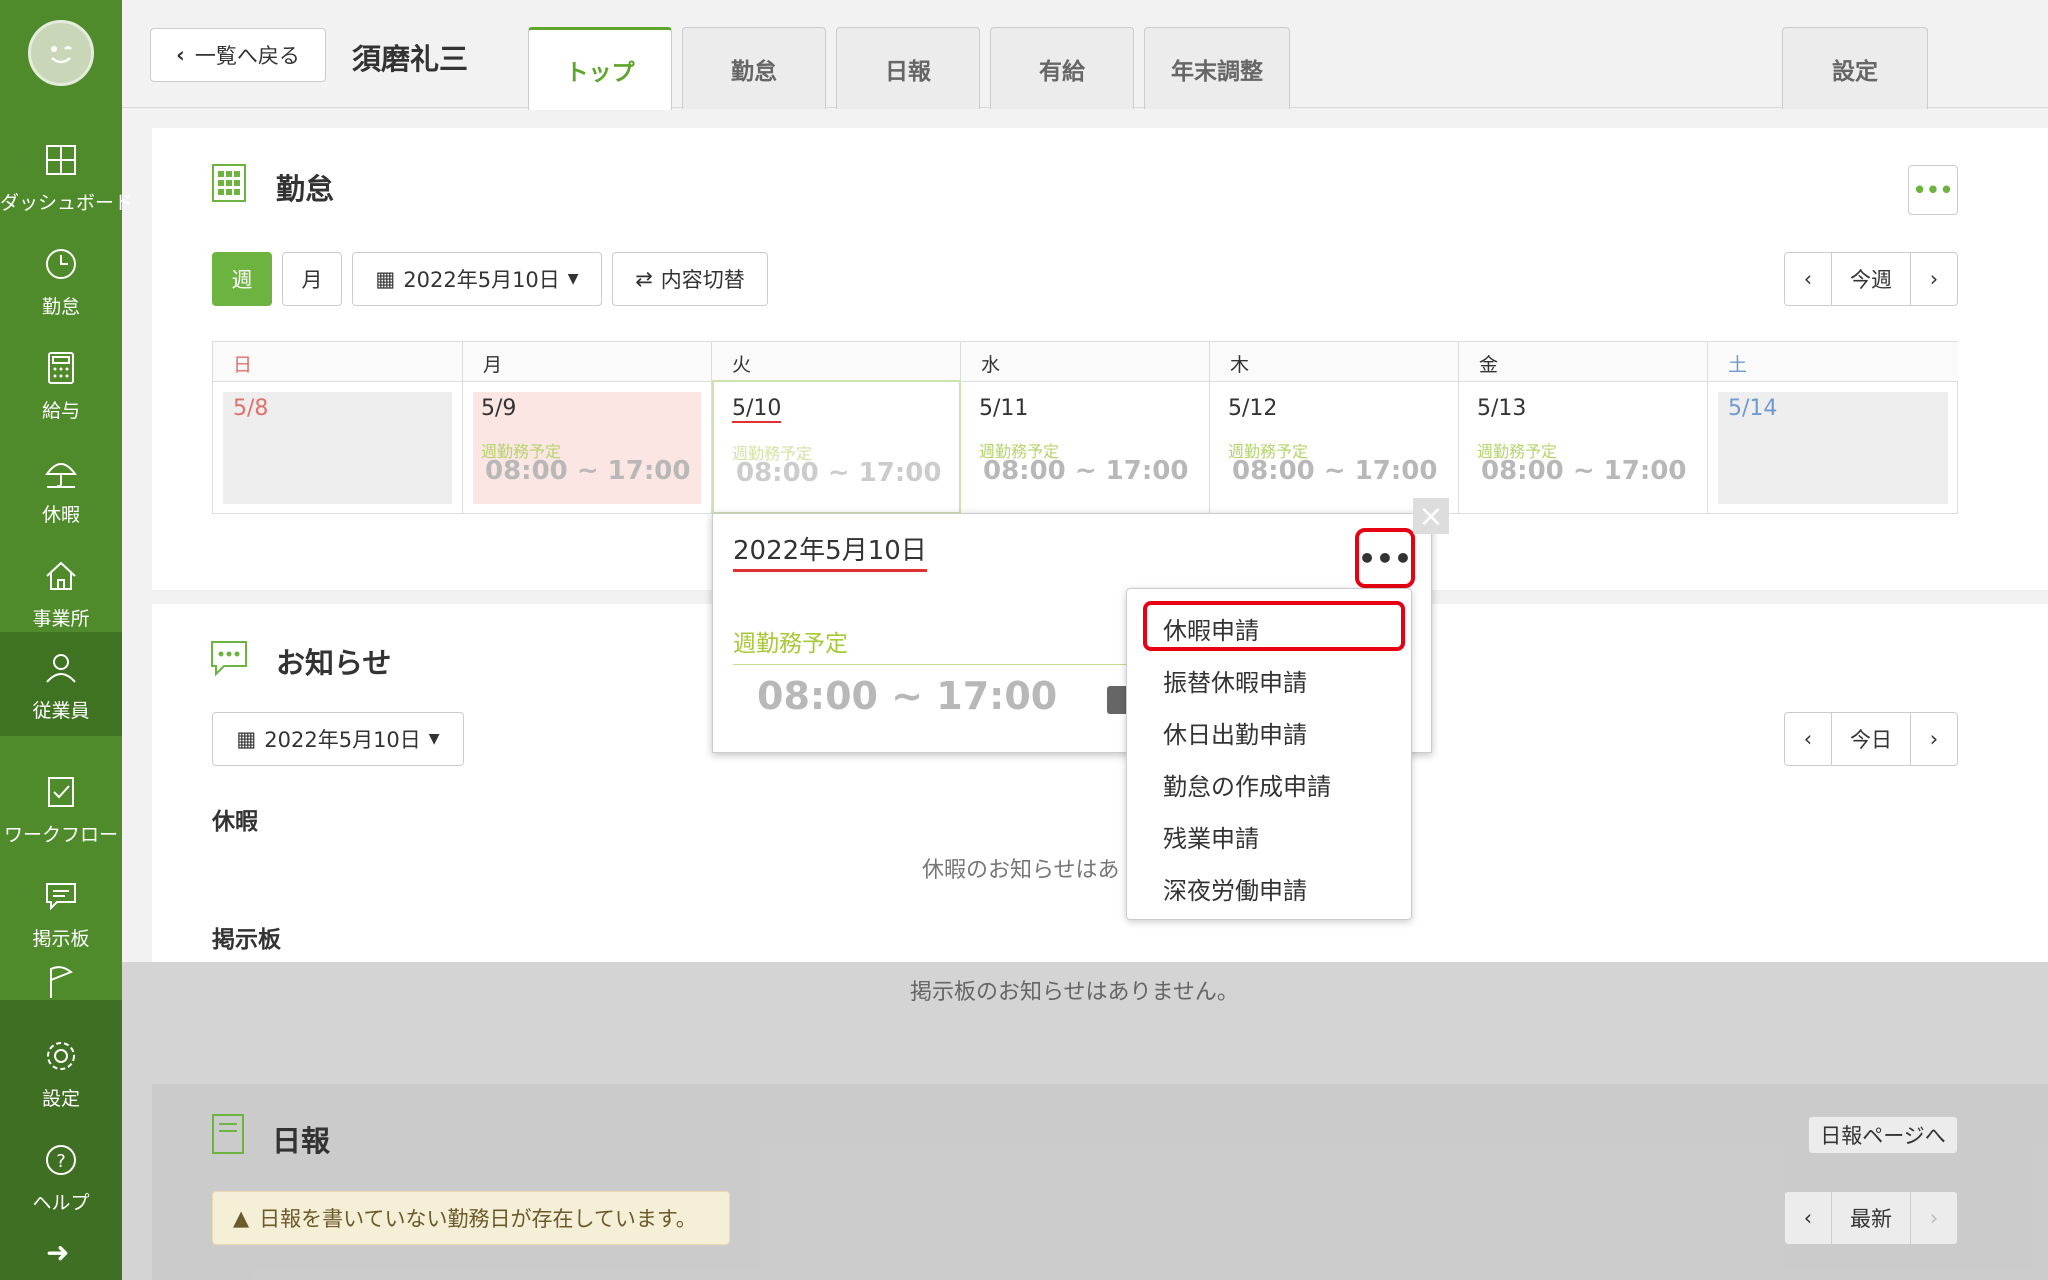  I want to click on popover-time: 08:00 ~ 17:00, so click(907, 696).